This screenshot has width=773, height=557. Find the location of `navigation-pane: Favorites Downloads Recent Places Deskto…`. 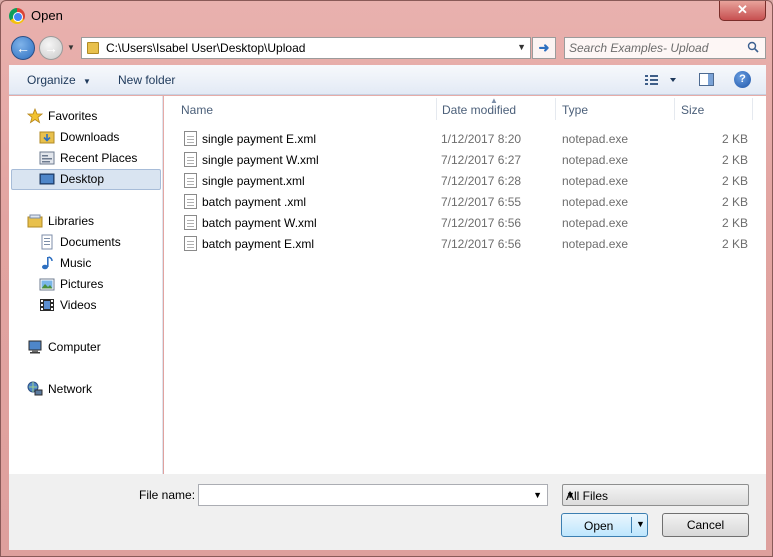

navigation-pane: Favorites Downloads Recent Places Deskto… is located at coordinates (86, 285).